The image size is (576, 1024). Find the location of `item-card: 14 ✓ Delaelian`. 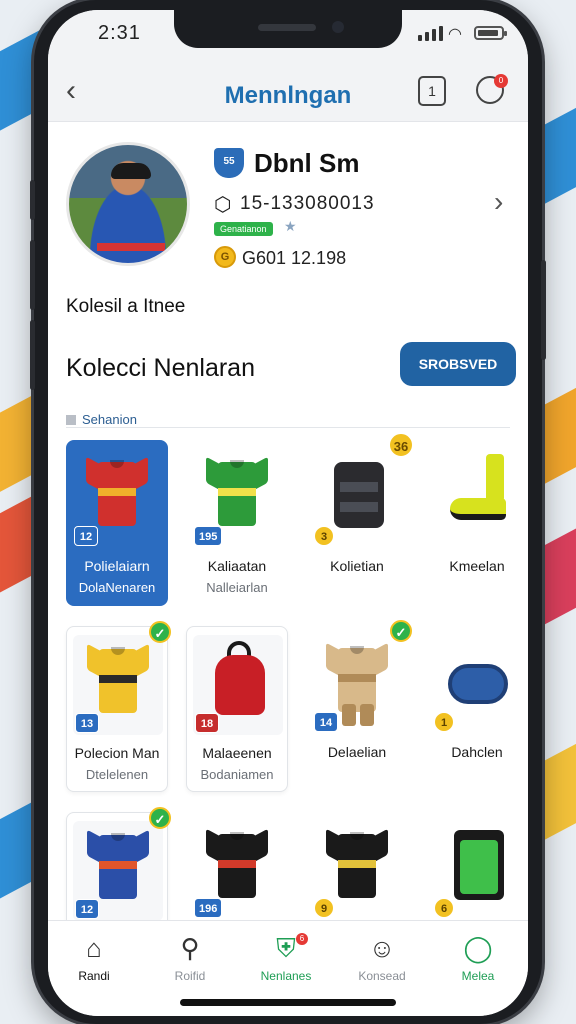

item-card: 14 ✓ Delaelian is located at coordinates (359, 706).